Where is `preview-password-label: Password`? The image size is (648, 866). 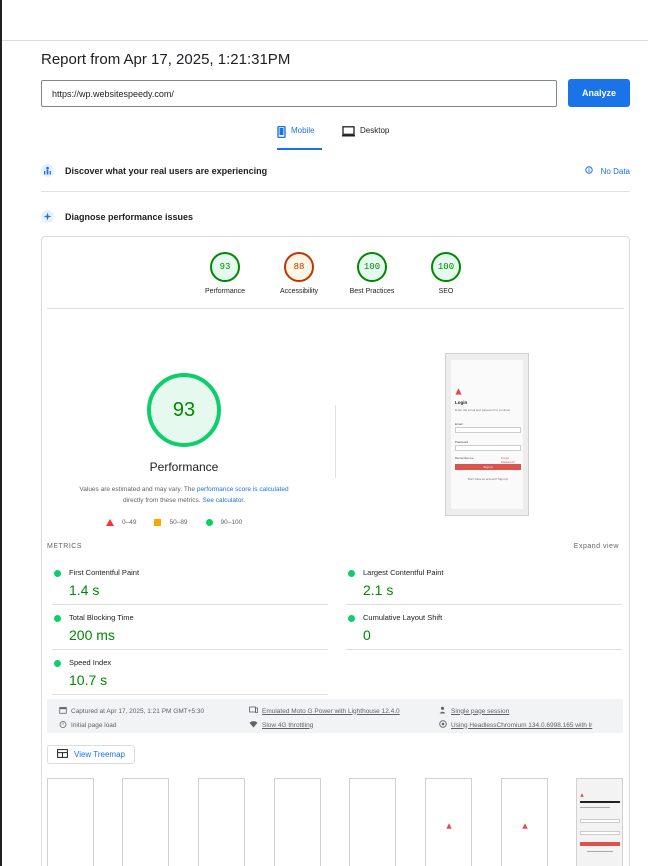
preview-password-label: Password is located at coordinates (462, 442).